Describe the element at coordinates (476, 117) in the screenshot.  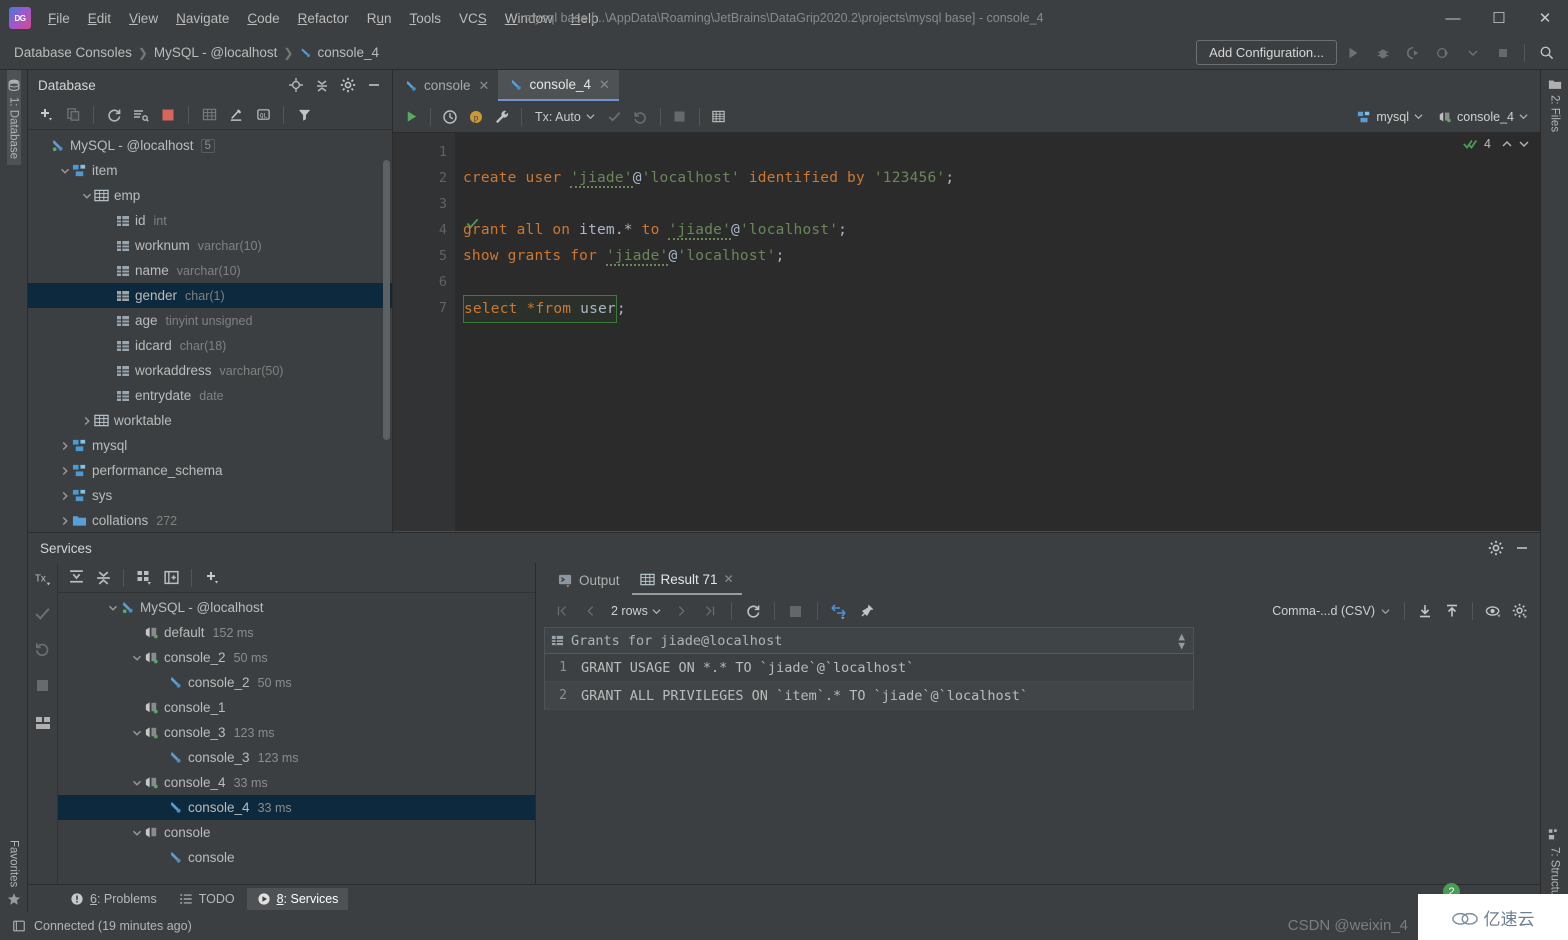
I see `parameters-icon: p` at that location.